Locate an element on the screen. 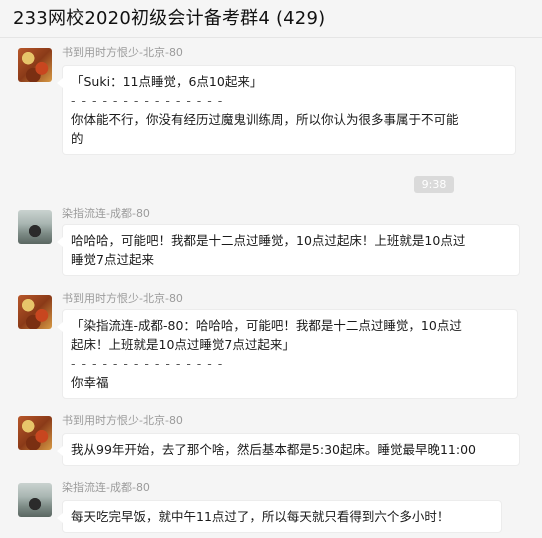 The width and height of the screenshot is (542, 538). quoted-text: 起床！上班就是10点过睡觉7点过起来」 is located at coordinates (183, 344).